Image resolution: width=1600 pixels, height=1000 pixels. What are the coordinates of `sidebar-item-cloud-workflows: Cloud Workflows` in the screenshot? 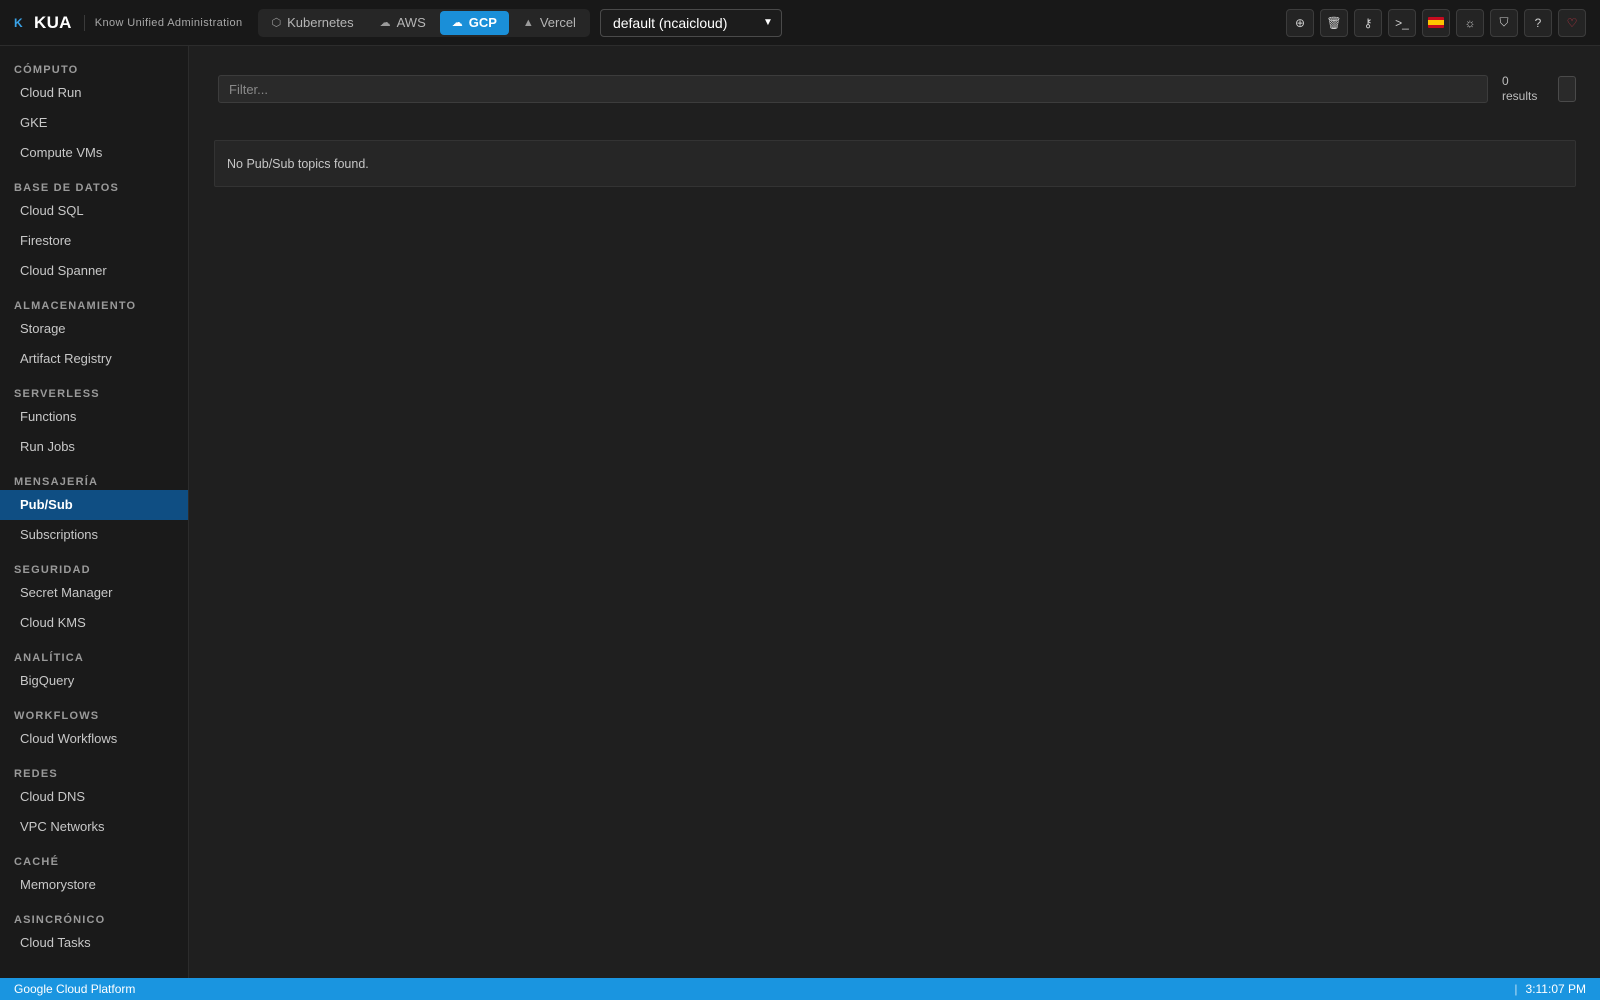 It's located at (94, 739).